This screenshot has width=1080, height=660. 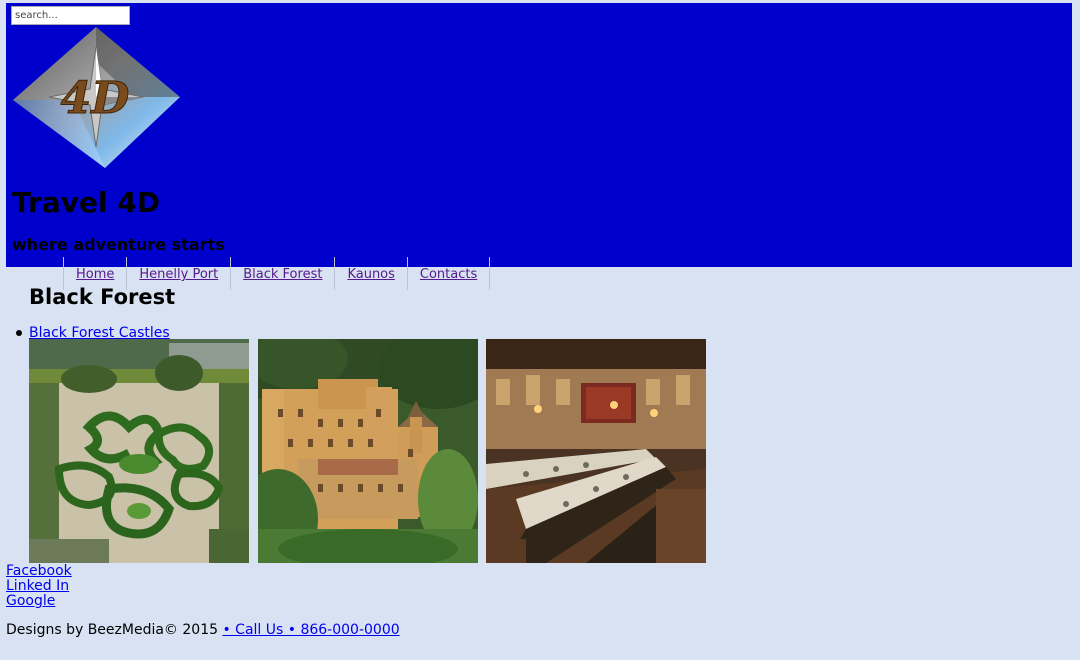 I want to click on banquet-hall-photo, so click(x=596, y=451).